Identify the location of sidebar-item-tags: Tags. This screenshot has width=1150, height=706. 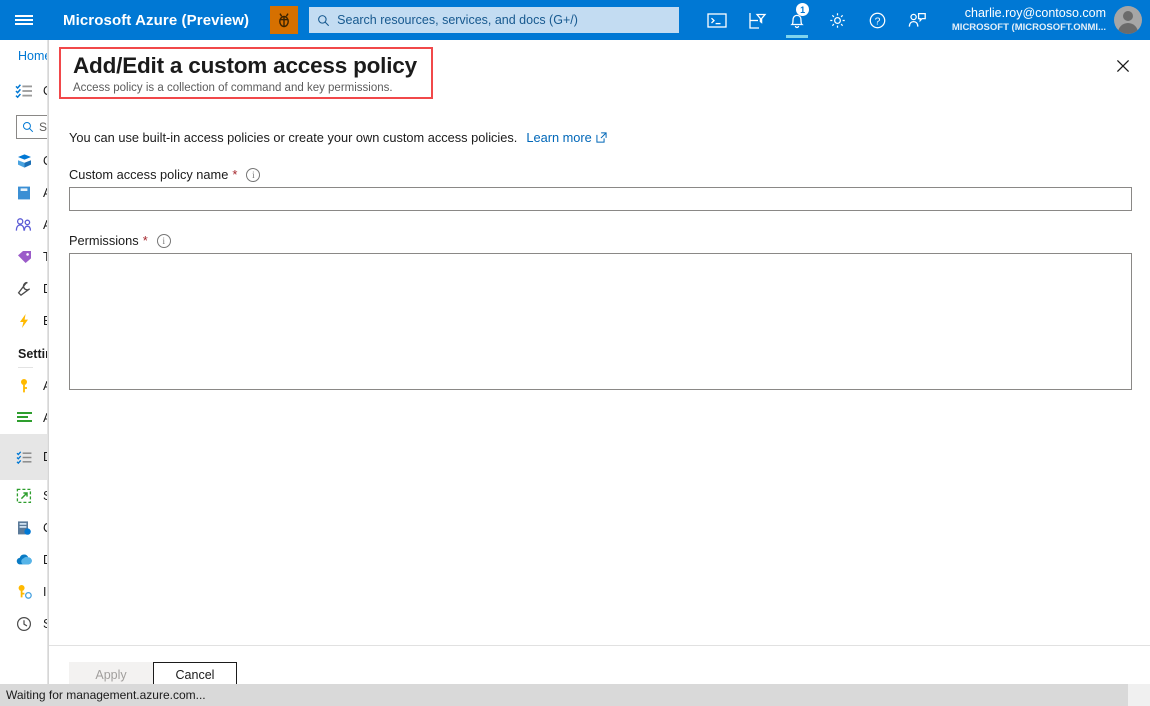
(23, 257).